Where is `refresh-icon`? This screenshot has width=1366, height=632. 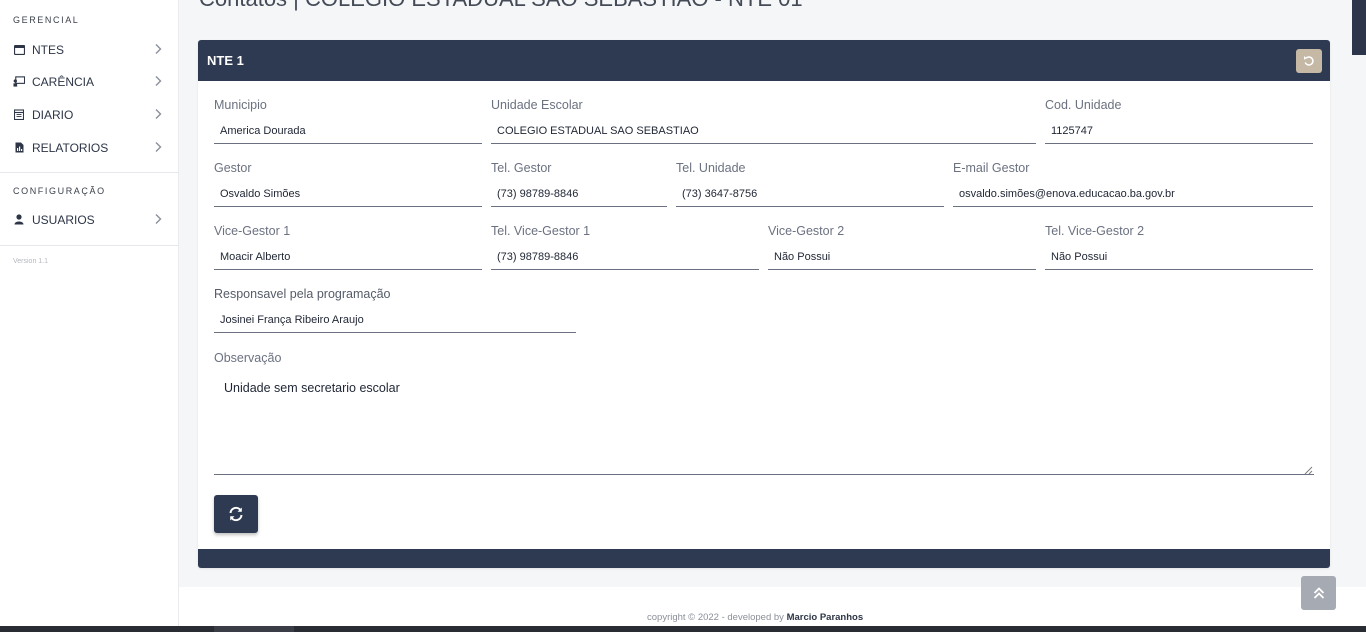
refresh-icon is located at coordinates (236, 514).